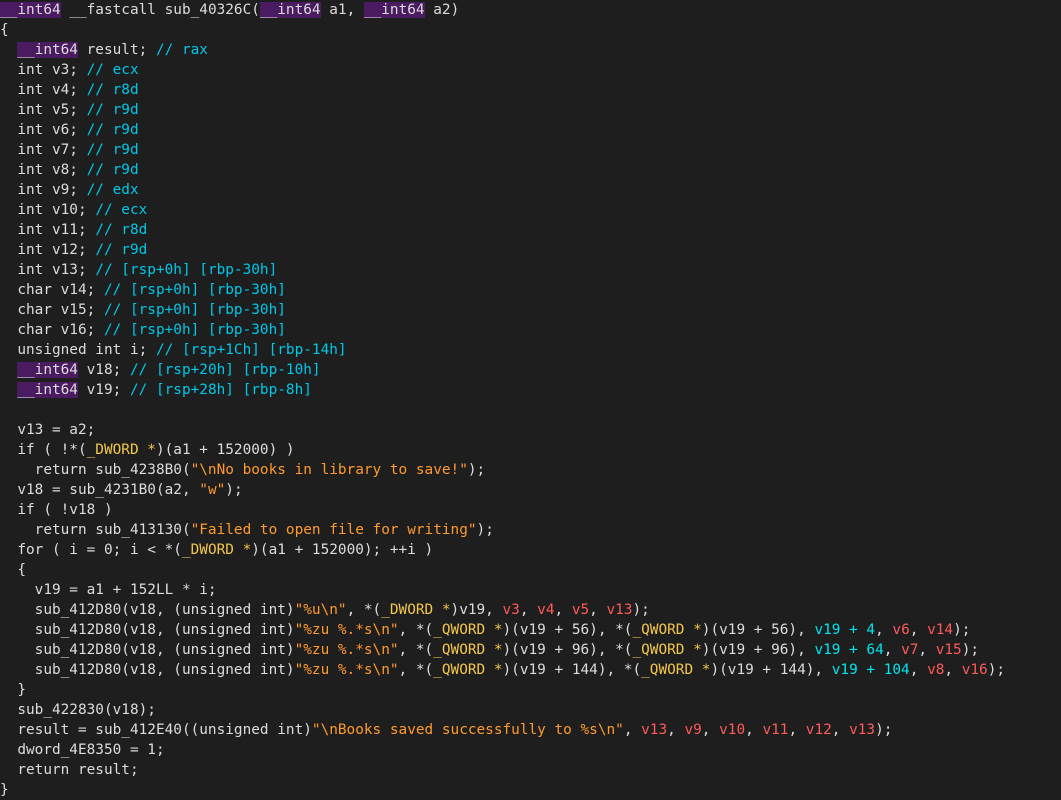  What do you see at coordinates (321, 610) in the screenshot?
I see `code-token: "%u\n"` at bounding box center [321, 610].